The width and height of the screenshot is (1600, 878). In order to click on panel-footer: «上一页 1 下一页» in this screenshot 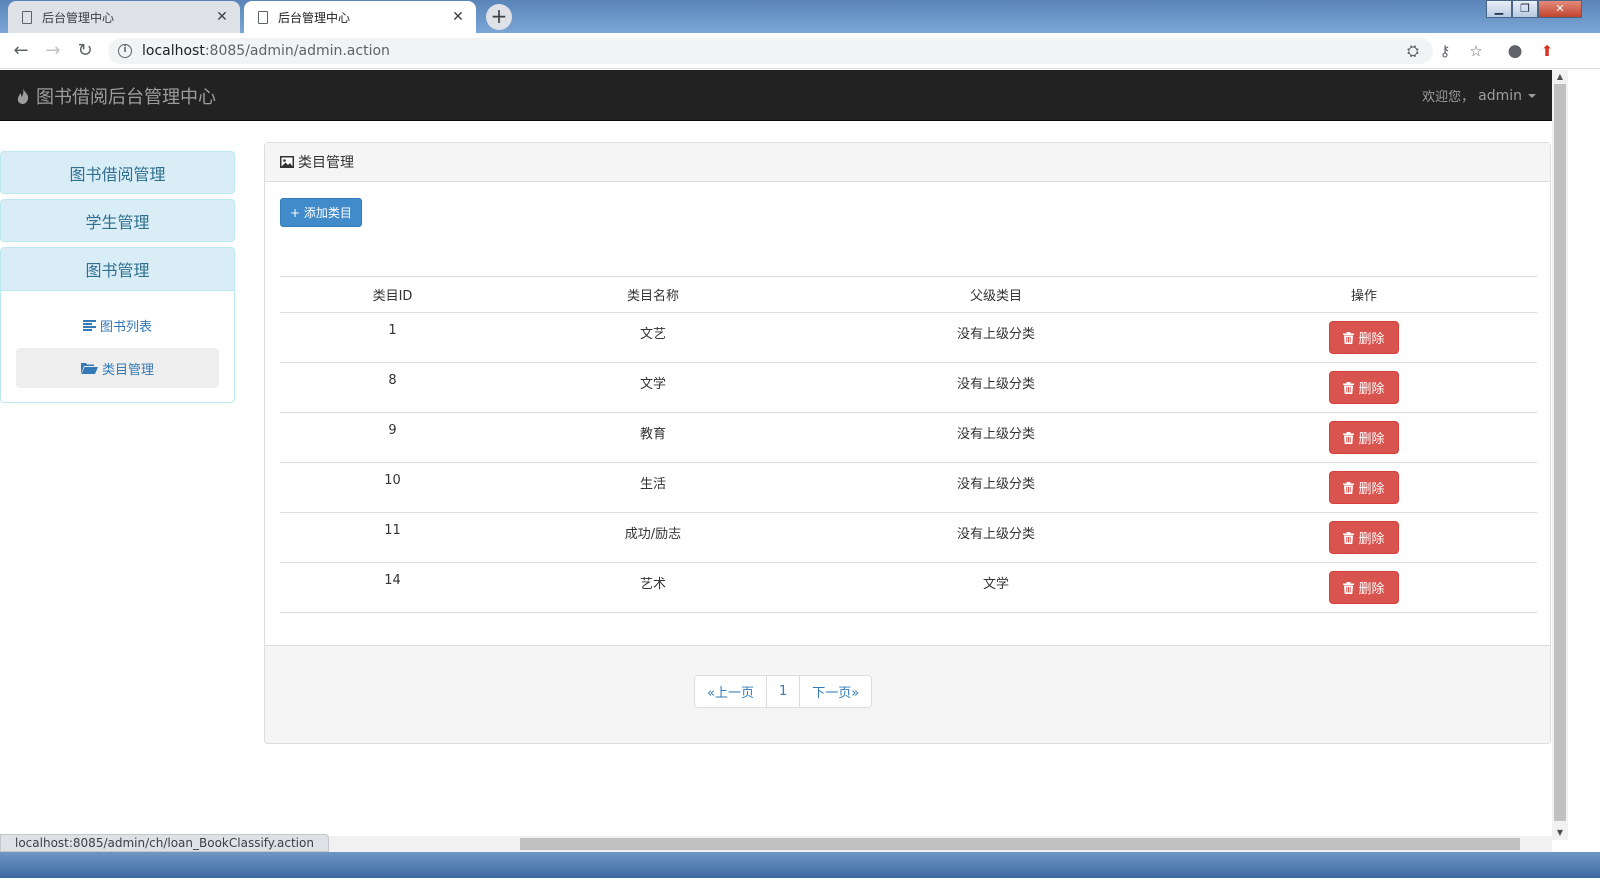, I will do `click(907, 694)`.